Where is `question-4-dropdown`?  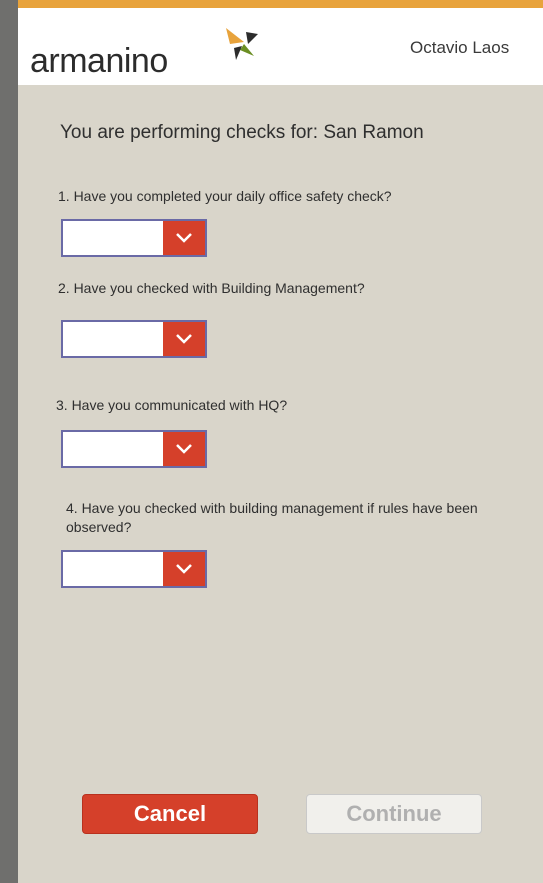
question-4-dropdown is located at coordinates (134, 569).